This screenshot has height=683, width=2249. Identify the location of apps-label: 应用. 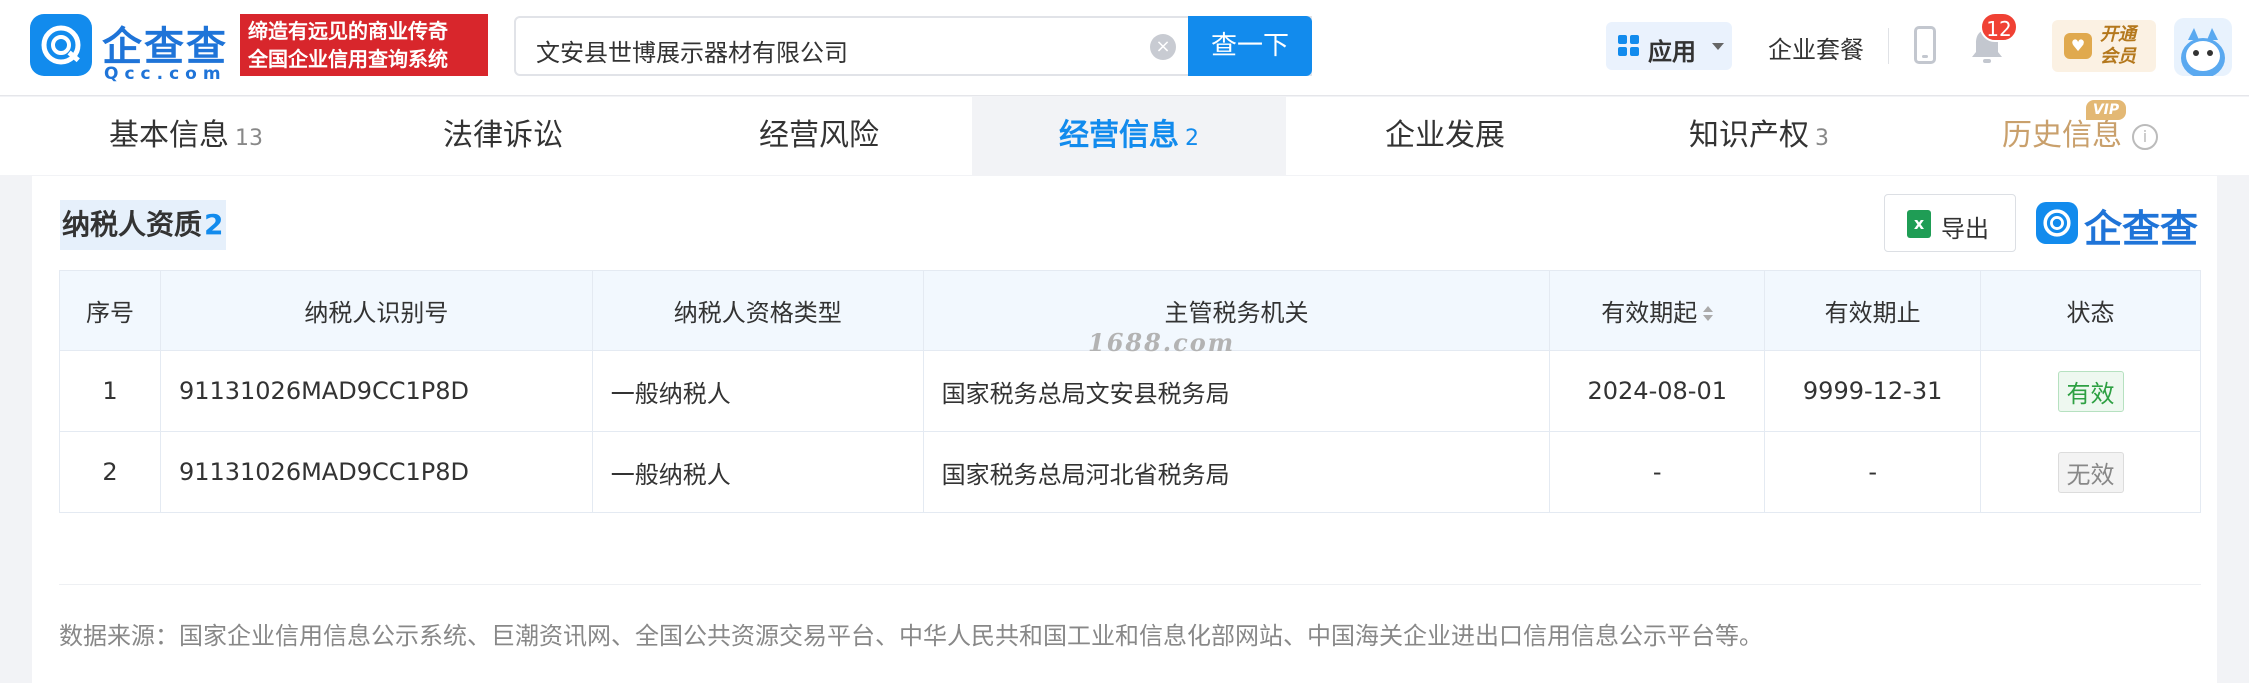
(1672, 52).